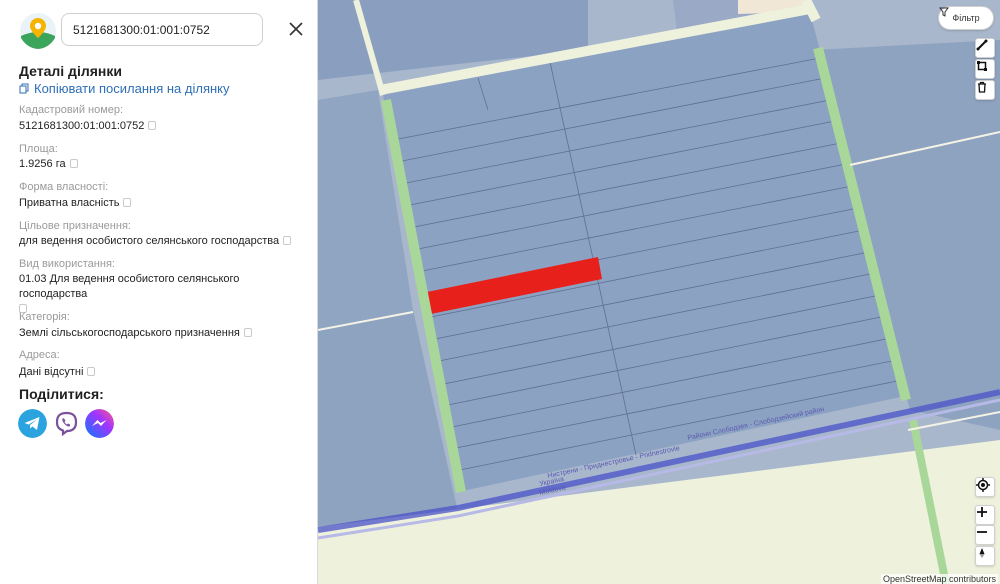 This screenshot has height=584, width=1000. What do you see at coordinates (70, 71) in the screenshot?
I see `details-title: Деталі ділянки` at bounding box center [70, 71].